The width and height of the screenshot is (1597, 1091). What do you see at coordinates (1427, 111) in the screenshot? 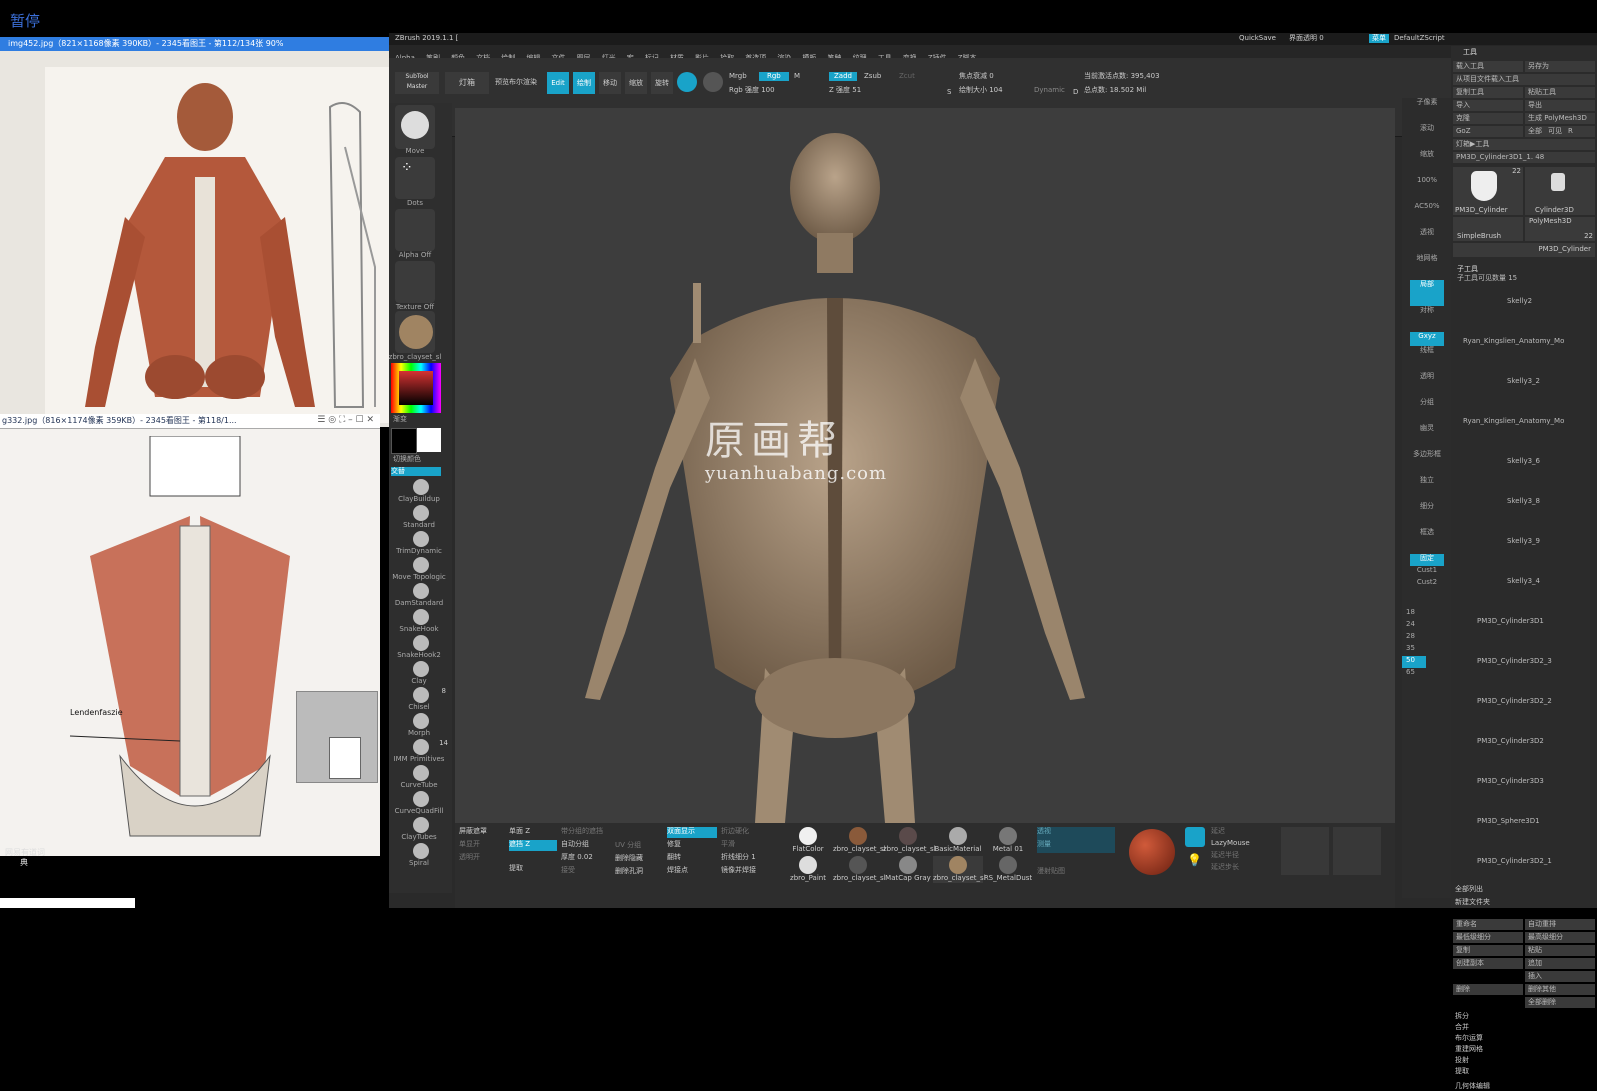
I see `shelf-button: 子像素` at bounding box center [1427, 111].